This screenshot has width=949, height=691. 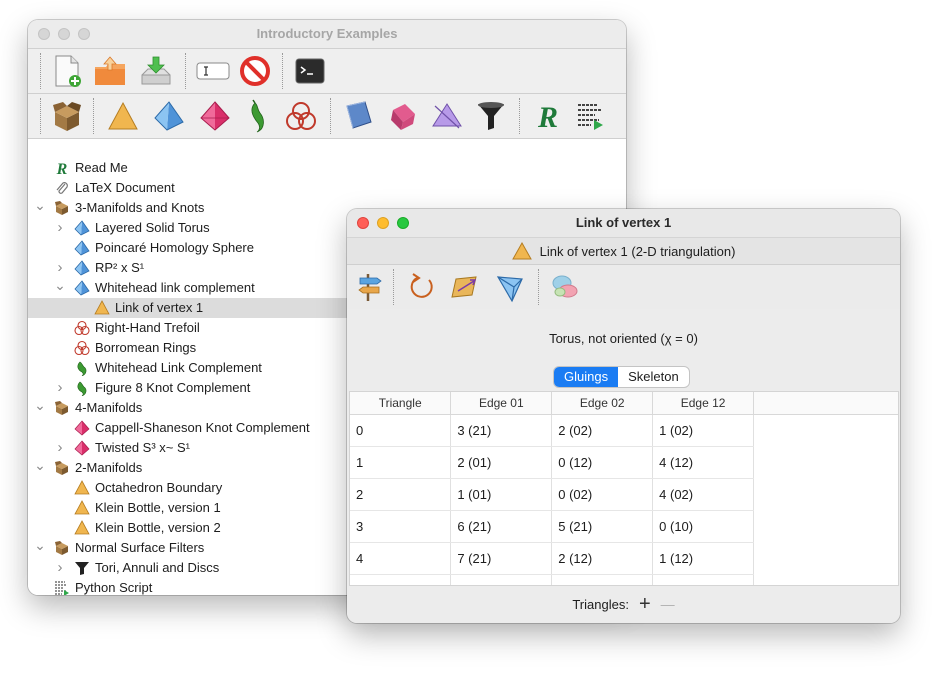 I want to click on table-row: 36 (21) 5 (21) 0 (10), so click(x=624, y=526).